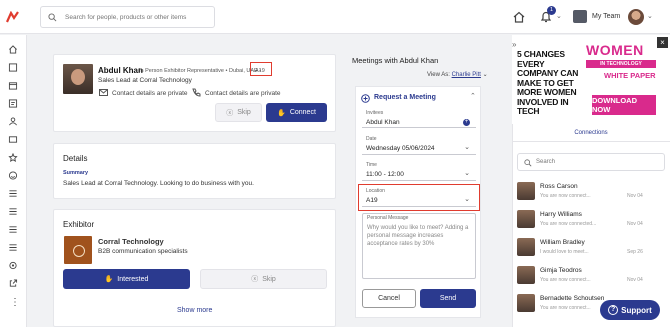  I want to click on summary-label: Summary, so click(76, 173).